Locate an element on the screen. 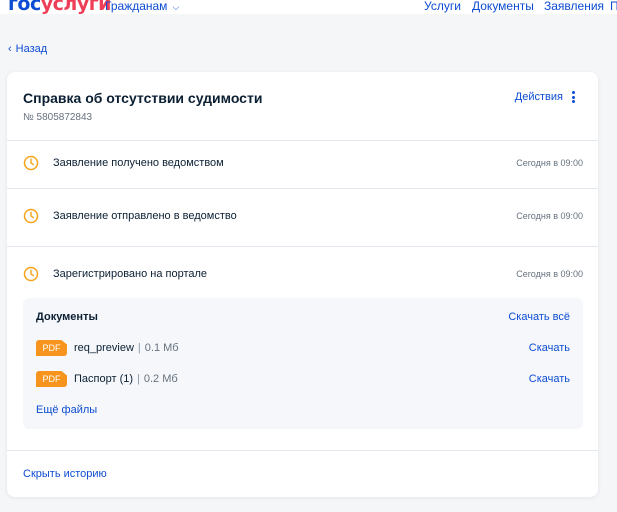 The width and height of the screenshot is (617, 512). audience-dropdown: Гражданам ⌵ is located at coordinates (142, 6).